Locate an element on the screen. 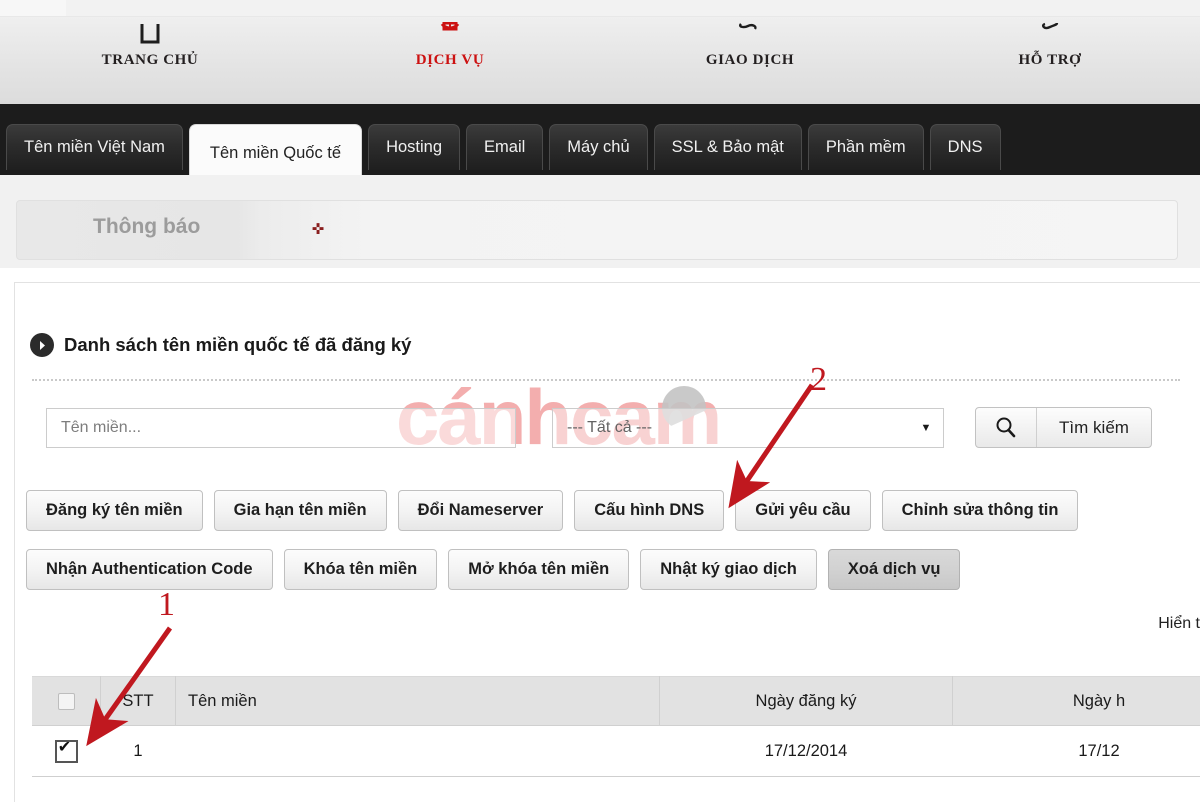 This screenshot has height=802, width=1200. tab-label: Máy chủ is located at coordinates (598, 147).